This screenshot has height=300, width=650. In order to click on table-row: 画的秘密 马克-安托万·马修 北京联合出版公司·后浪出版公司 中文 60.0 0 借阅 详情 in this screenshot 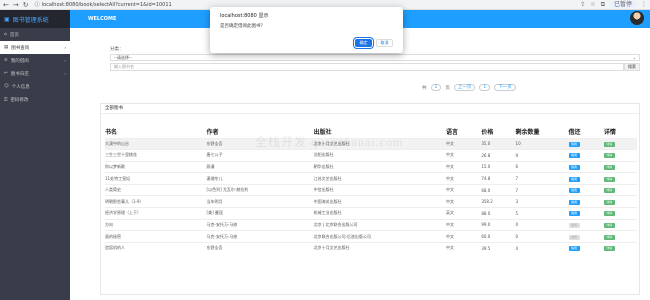, I will do `click(371, 236)`.